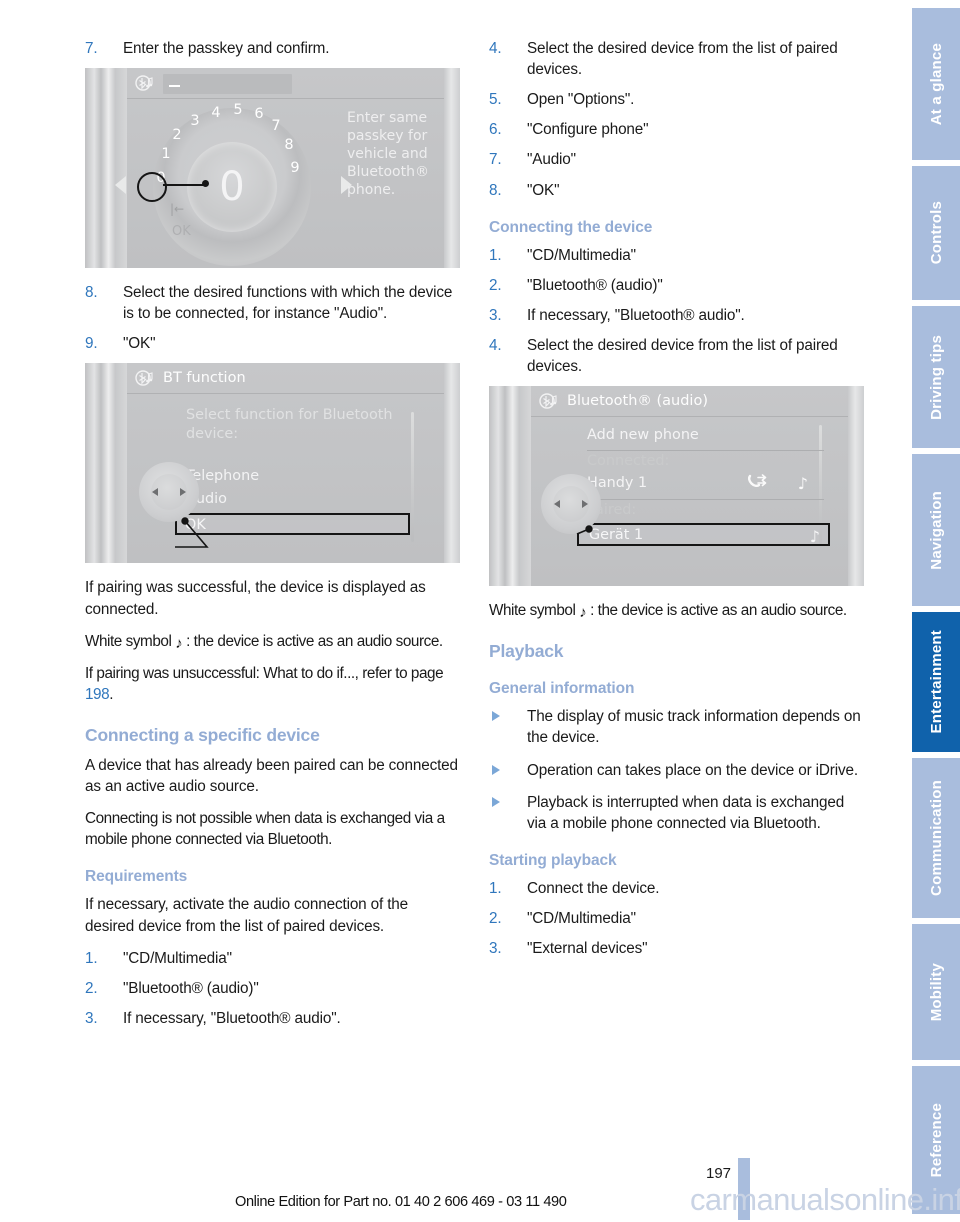 This screenshot has width=960, height=1222. I want to click on para-failed-post: ., so click(111, 694).